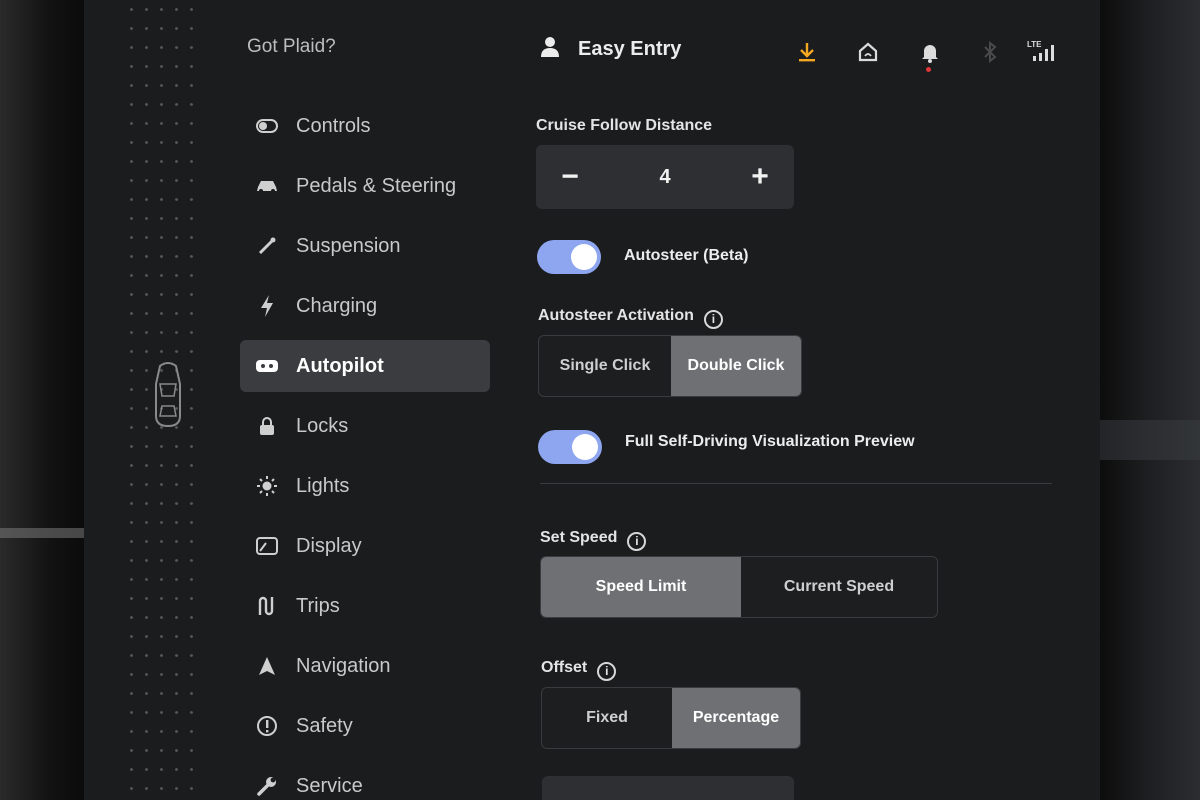  Describe the element at coordinates (267, 246) in the screenshot. I see `suspension-icon` at that location.